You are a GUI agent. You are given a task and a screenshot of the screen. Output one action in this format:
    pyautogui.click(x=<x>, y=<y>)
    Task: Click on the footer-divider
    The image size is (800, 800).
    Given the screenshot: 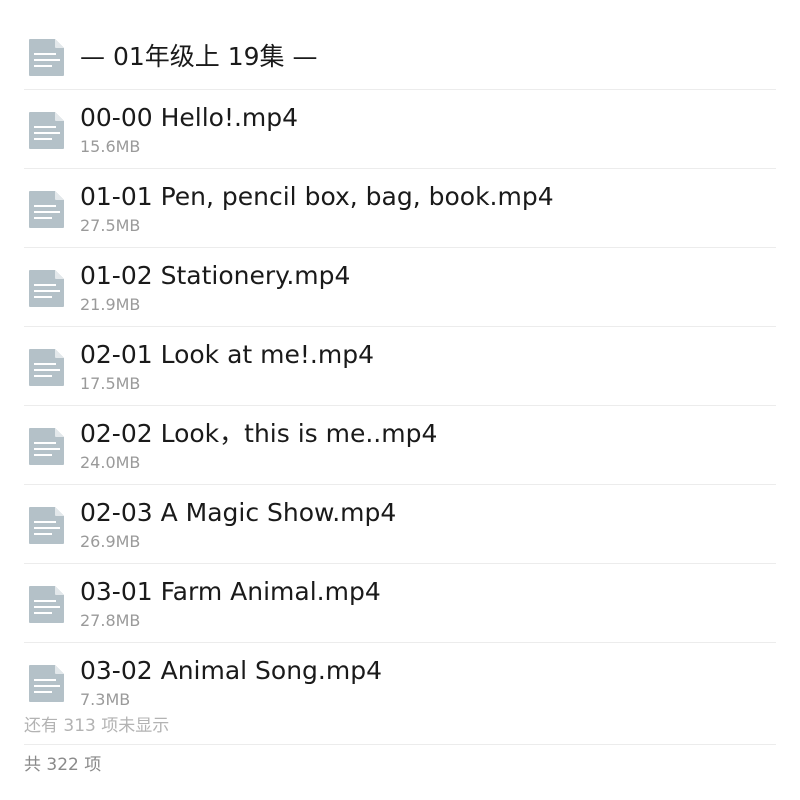 What is the action you would take?
    pyautogui.click(x=400, y=744)
    